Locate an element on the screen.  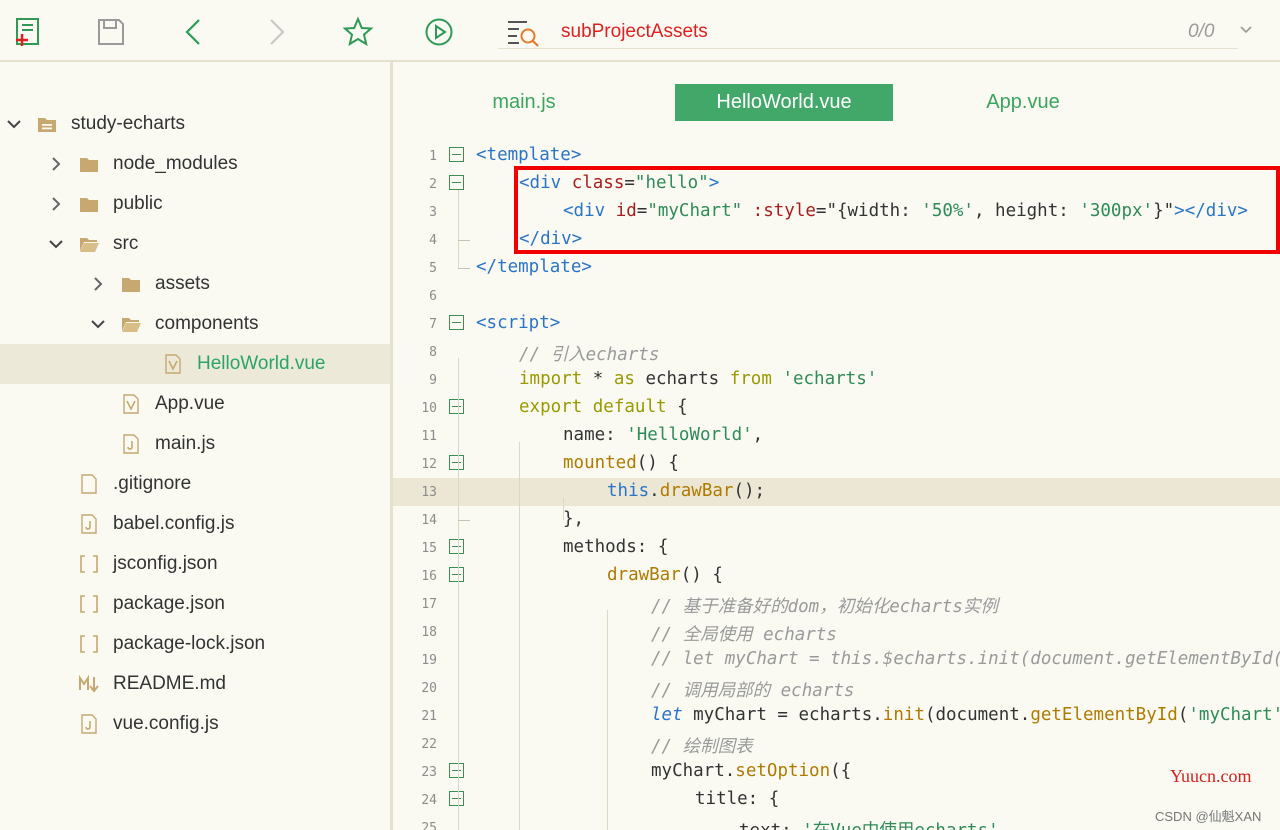
code-line: 6 is located at coordinates (836, 296).